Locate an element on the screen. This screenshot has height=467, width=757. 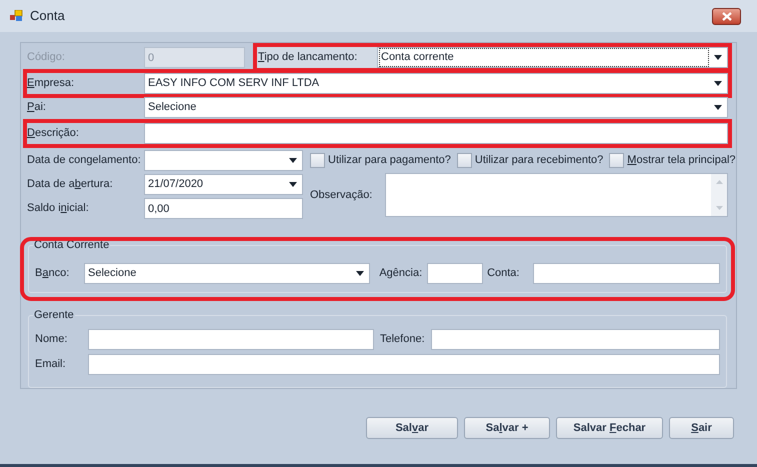
down-arrow-icon is located at coordinates (719, 208).